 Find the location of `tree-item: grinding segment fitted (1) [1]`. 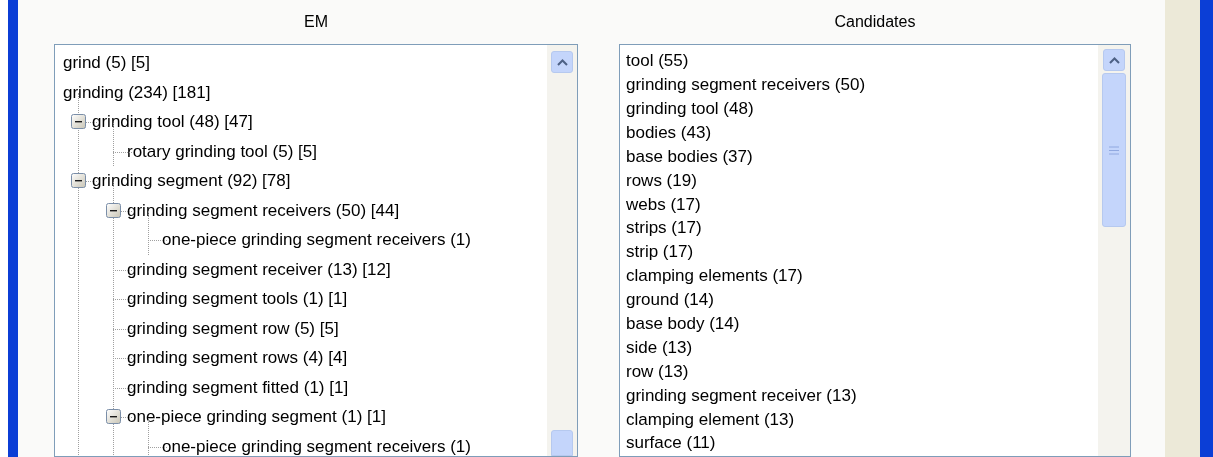

tree-item: grinding segment fitted (1) [1] is located at coordinates (238, 387).